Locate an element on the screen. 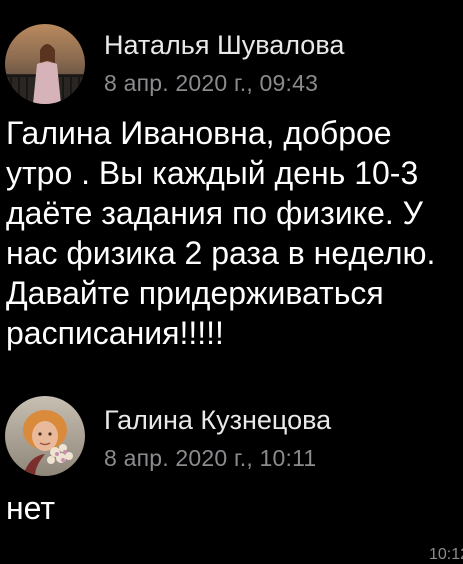 This screenshot has height=564, width=463. comment-text: нет is located at coordinates (31, 508).